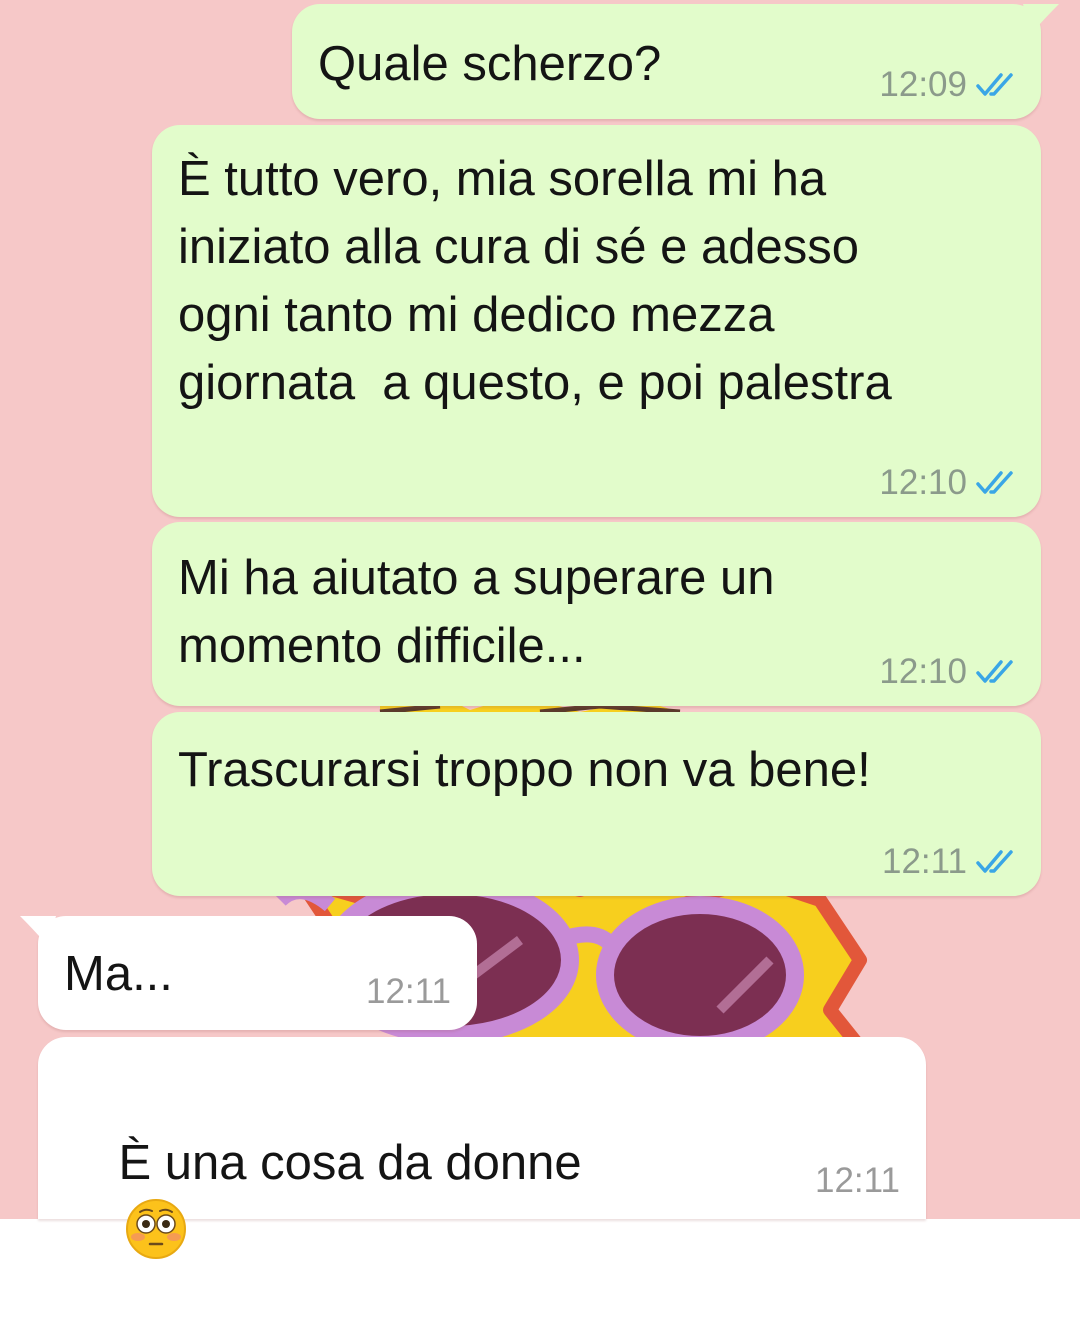  I want to click on incoming-message-bubble: È una cosa da donne 12:11, so click(482, 1148).